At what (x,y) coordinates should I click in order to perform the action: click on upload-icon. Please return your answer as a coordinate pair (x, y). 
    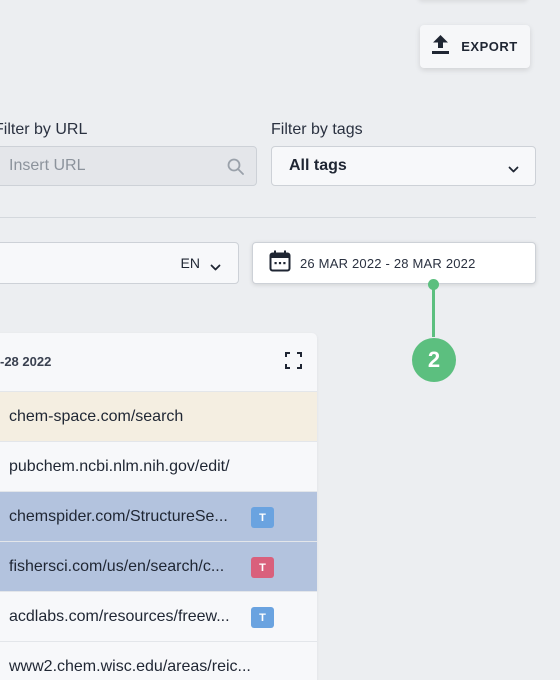
    Looking at the image, I should click on (441, 46).